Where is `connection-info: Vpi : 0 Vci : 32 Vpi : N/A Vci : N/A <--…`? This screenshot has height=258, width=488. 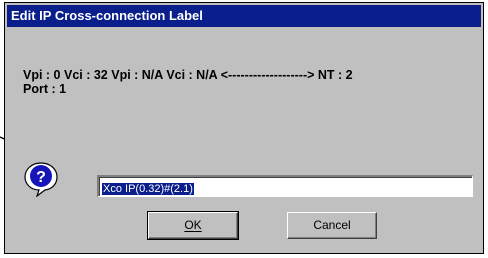
connection-info: Vpi : 0 Vci : 32 Vpi : N/A Vci : N/A <--… is located at coordinates (250, 82).